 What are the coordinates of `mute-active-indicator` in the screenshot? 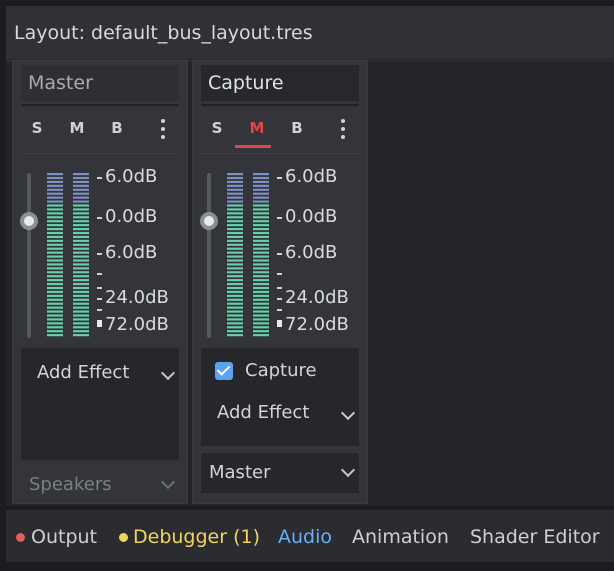 It's located at (253, 146).